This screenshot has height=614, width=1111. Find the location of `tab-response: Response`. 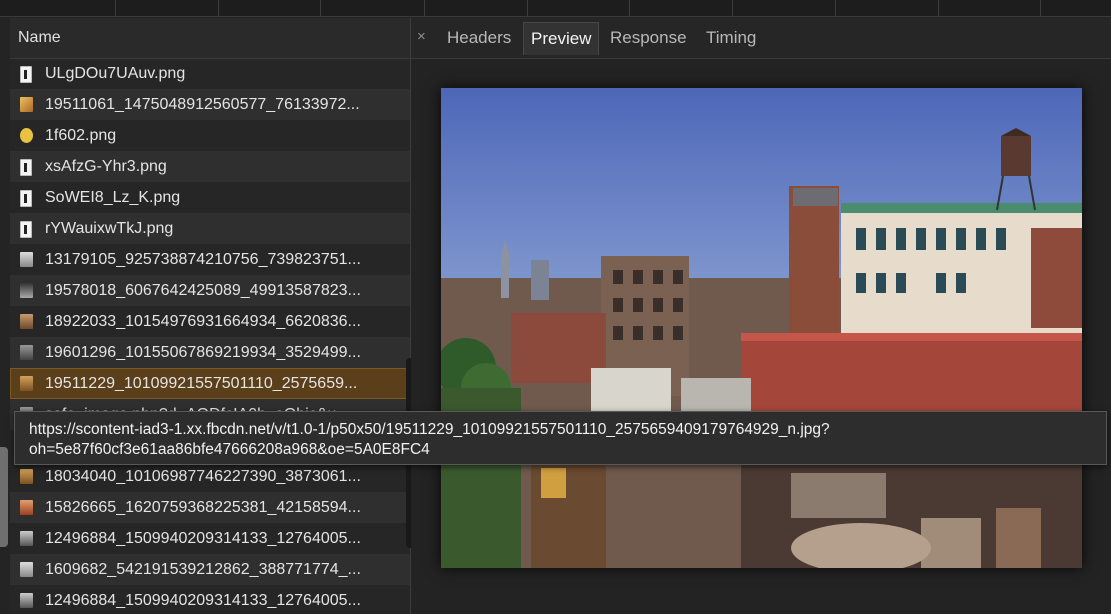

tab-response: Response is located at coordinates (648, 38).